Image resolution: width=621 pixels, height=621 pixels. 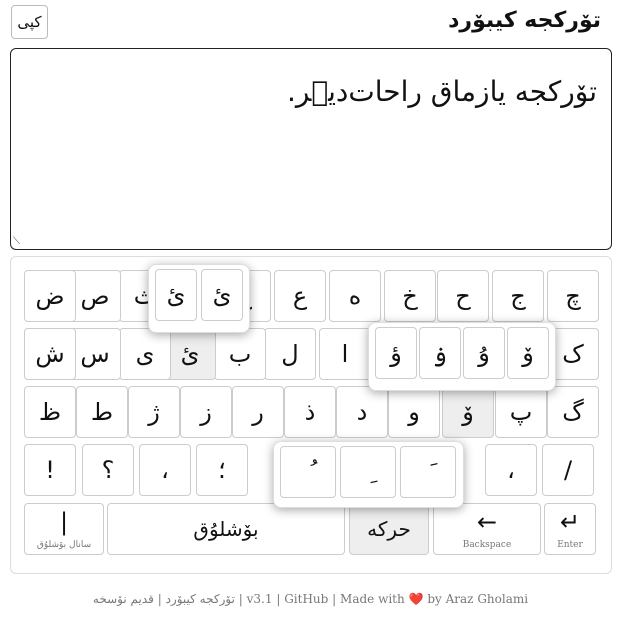 I want to click on key: و, so click(x=414, y=412).